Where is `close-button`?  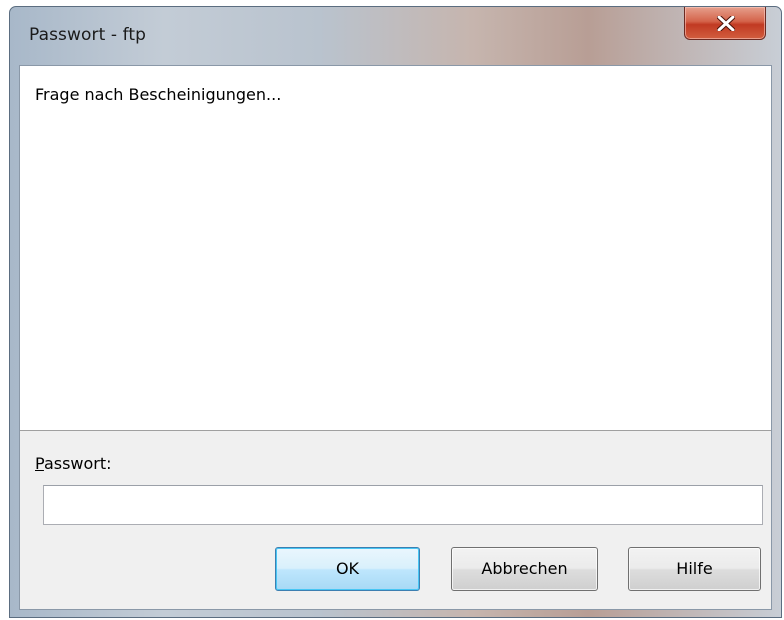
close-button is located at coordinates (725, 23).